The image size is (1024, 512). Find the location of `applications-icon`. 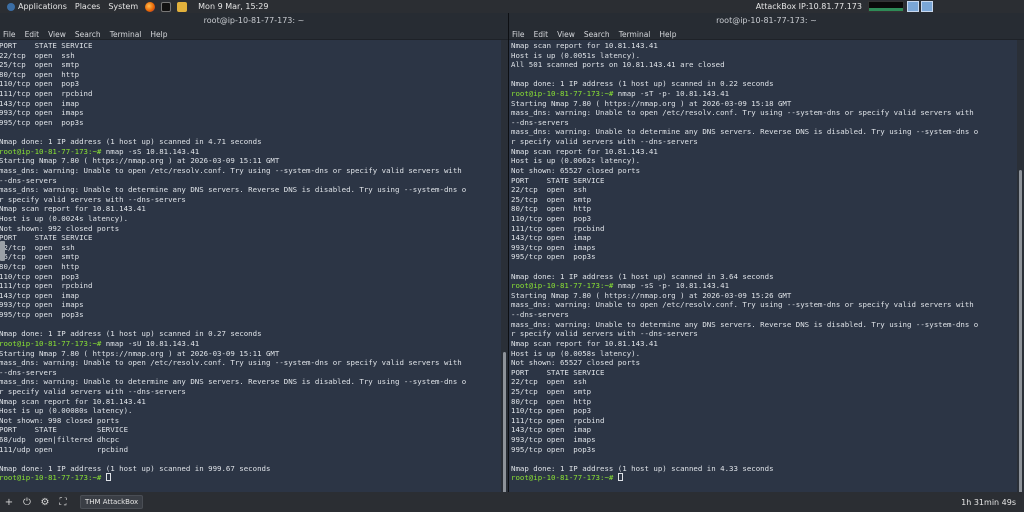

applications-icon is located at coordinates (11, 6).